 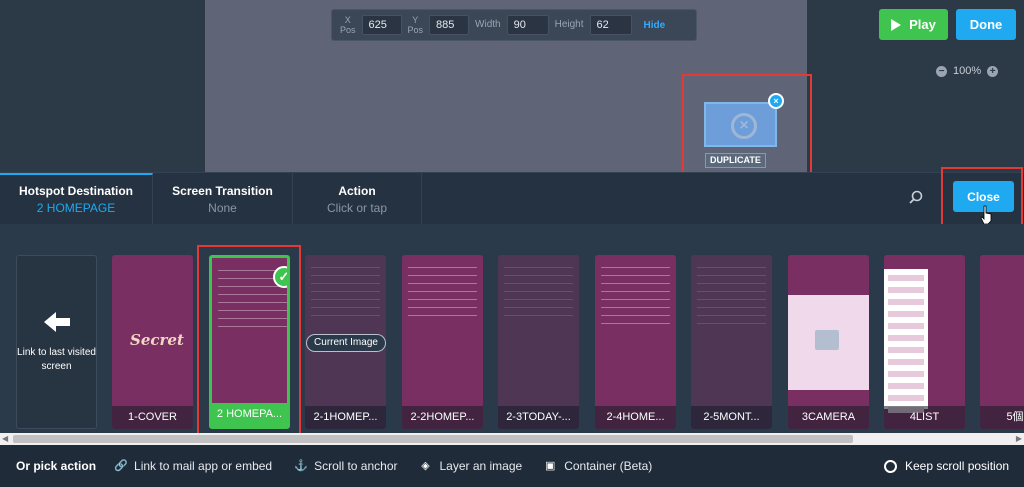 I want to click on screen-label: 4LIST, so click(x=924, y=417).